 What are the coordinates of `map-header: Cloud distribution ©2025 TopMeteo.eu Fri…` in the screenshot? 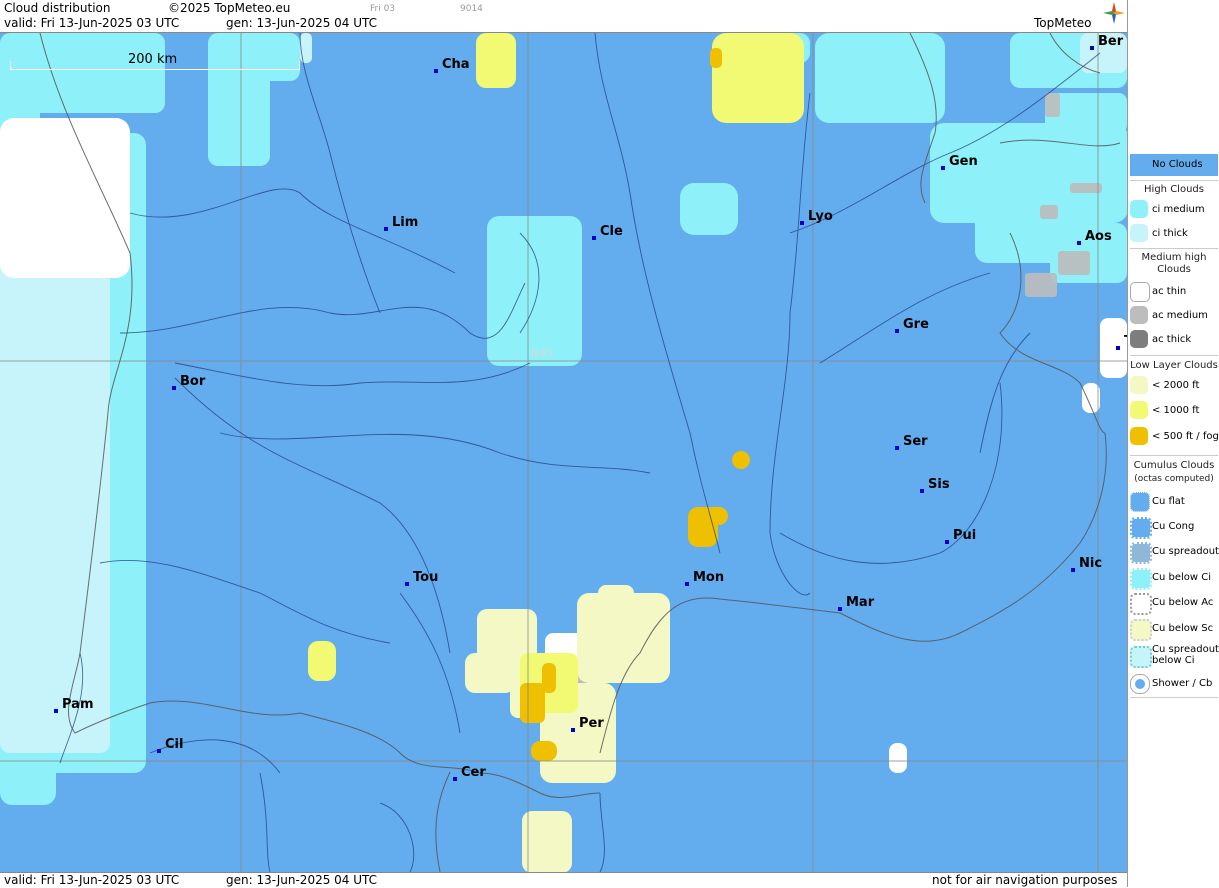 It's located at (563, 16).